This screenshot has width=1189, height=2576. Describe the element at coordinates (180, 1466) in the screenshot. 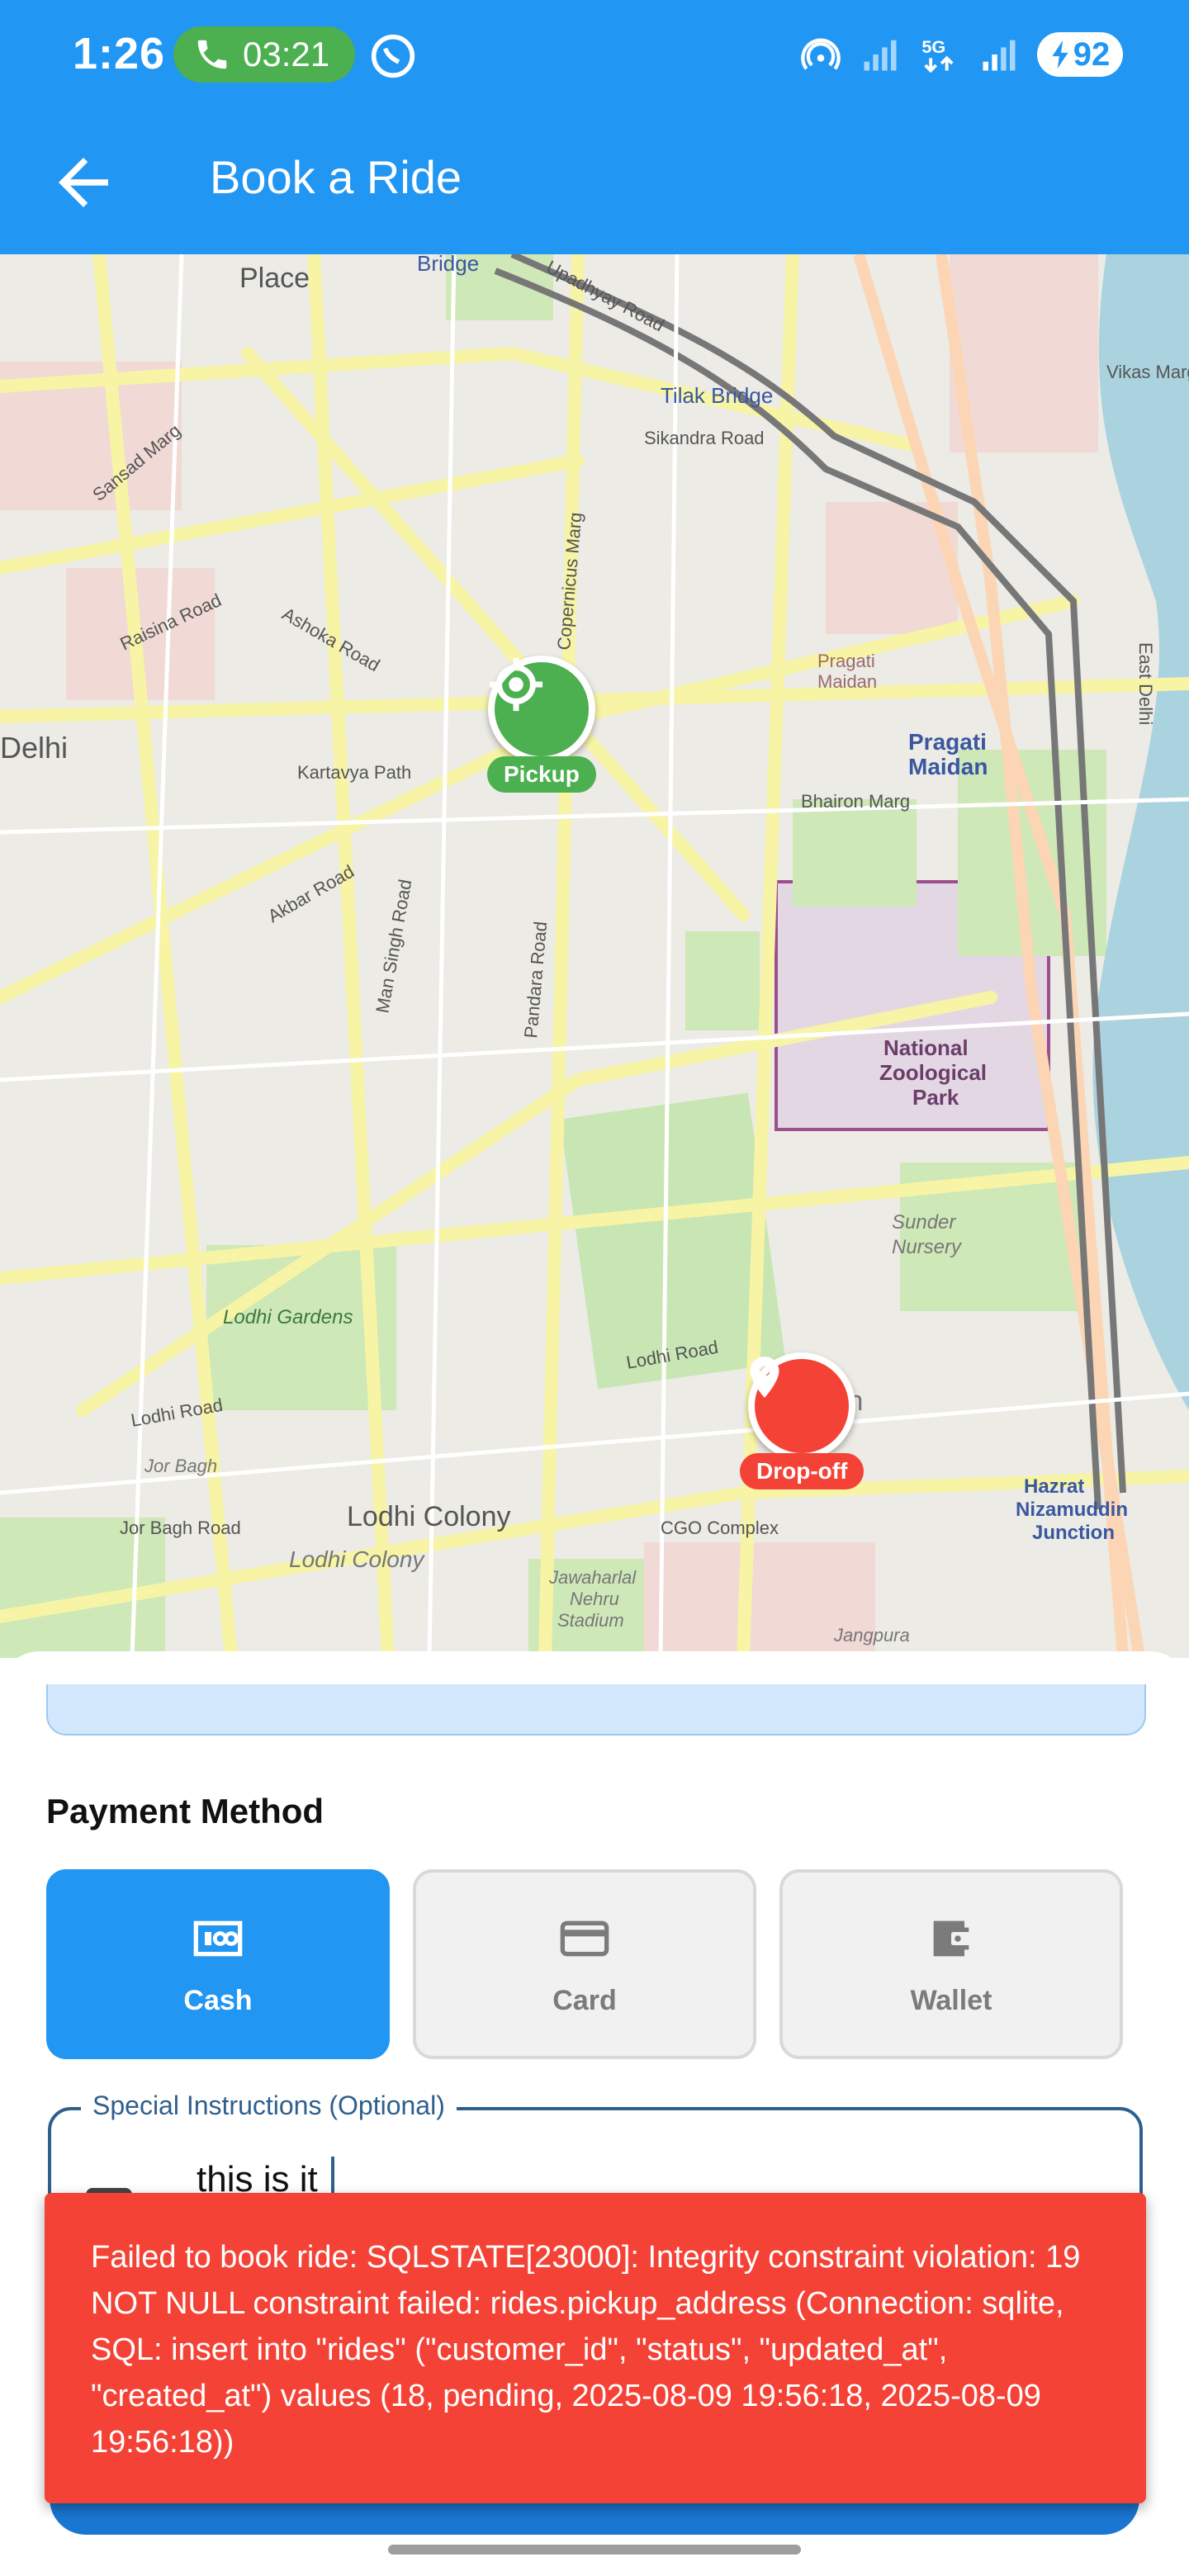

I see `svg-text: Jor Bagh` at that location.